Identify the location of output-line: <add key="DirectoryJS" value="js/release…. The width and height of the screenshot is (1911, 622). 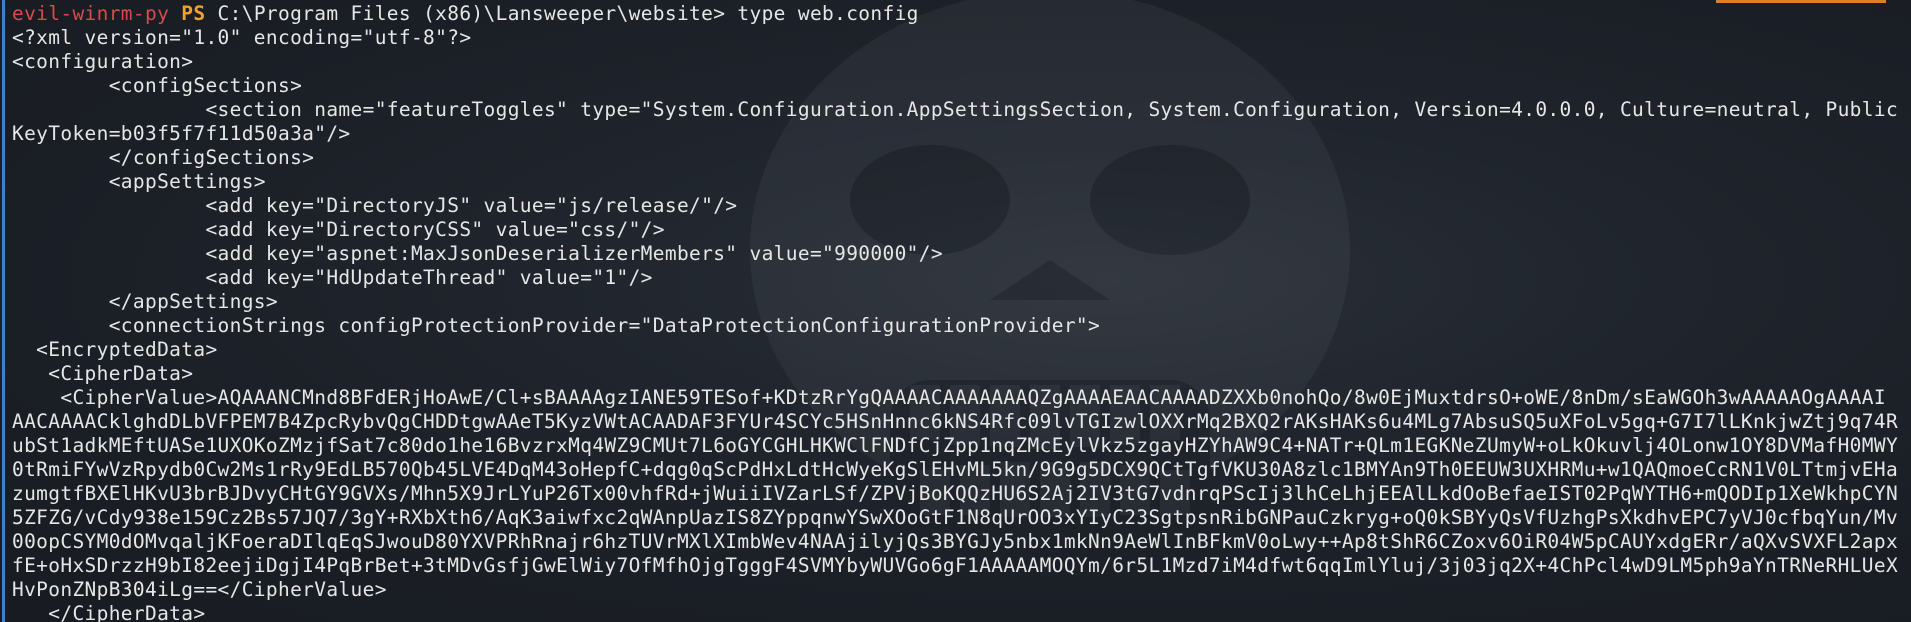
(375, 205).